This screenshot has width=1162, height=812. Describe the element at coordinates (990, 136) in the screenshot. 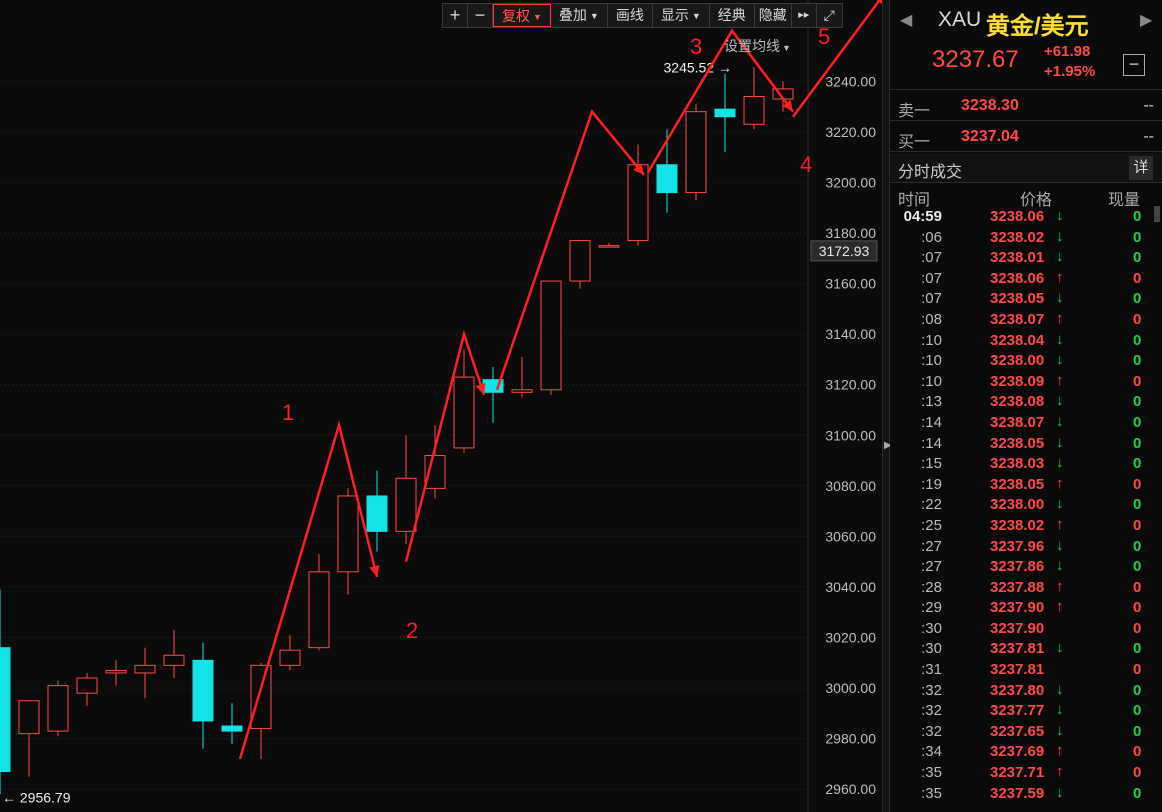

I see `bid-price: 3237.04` at that location.